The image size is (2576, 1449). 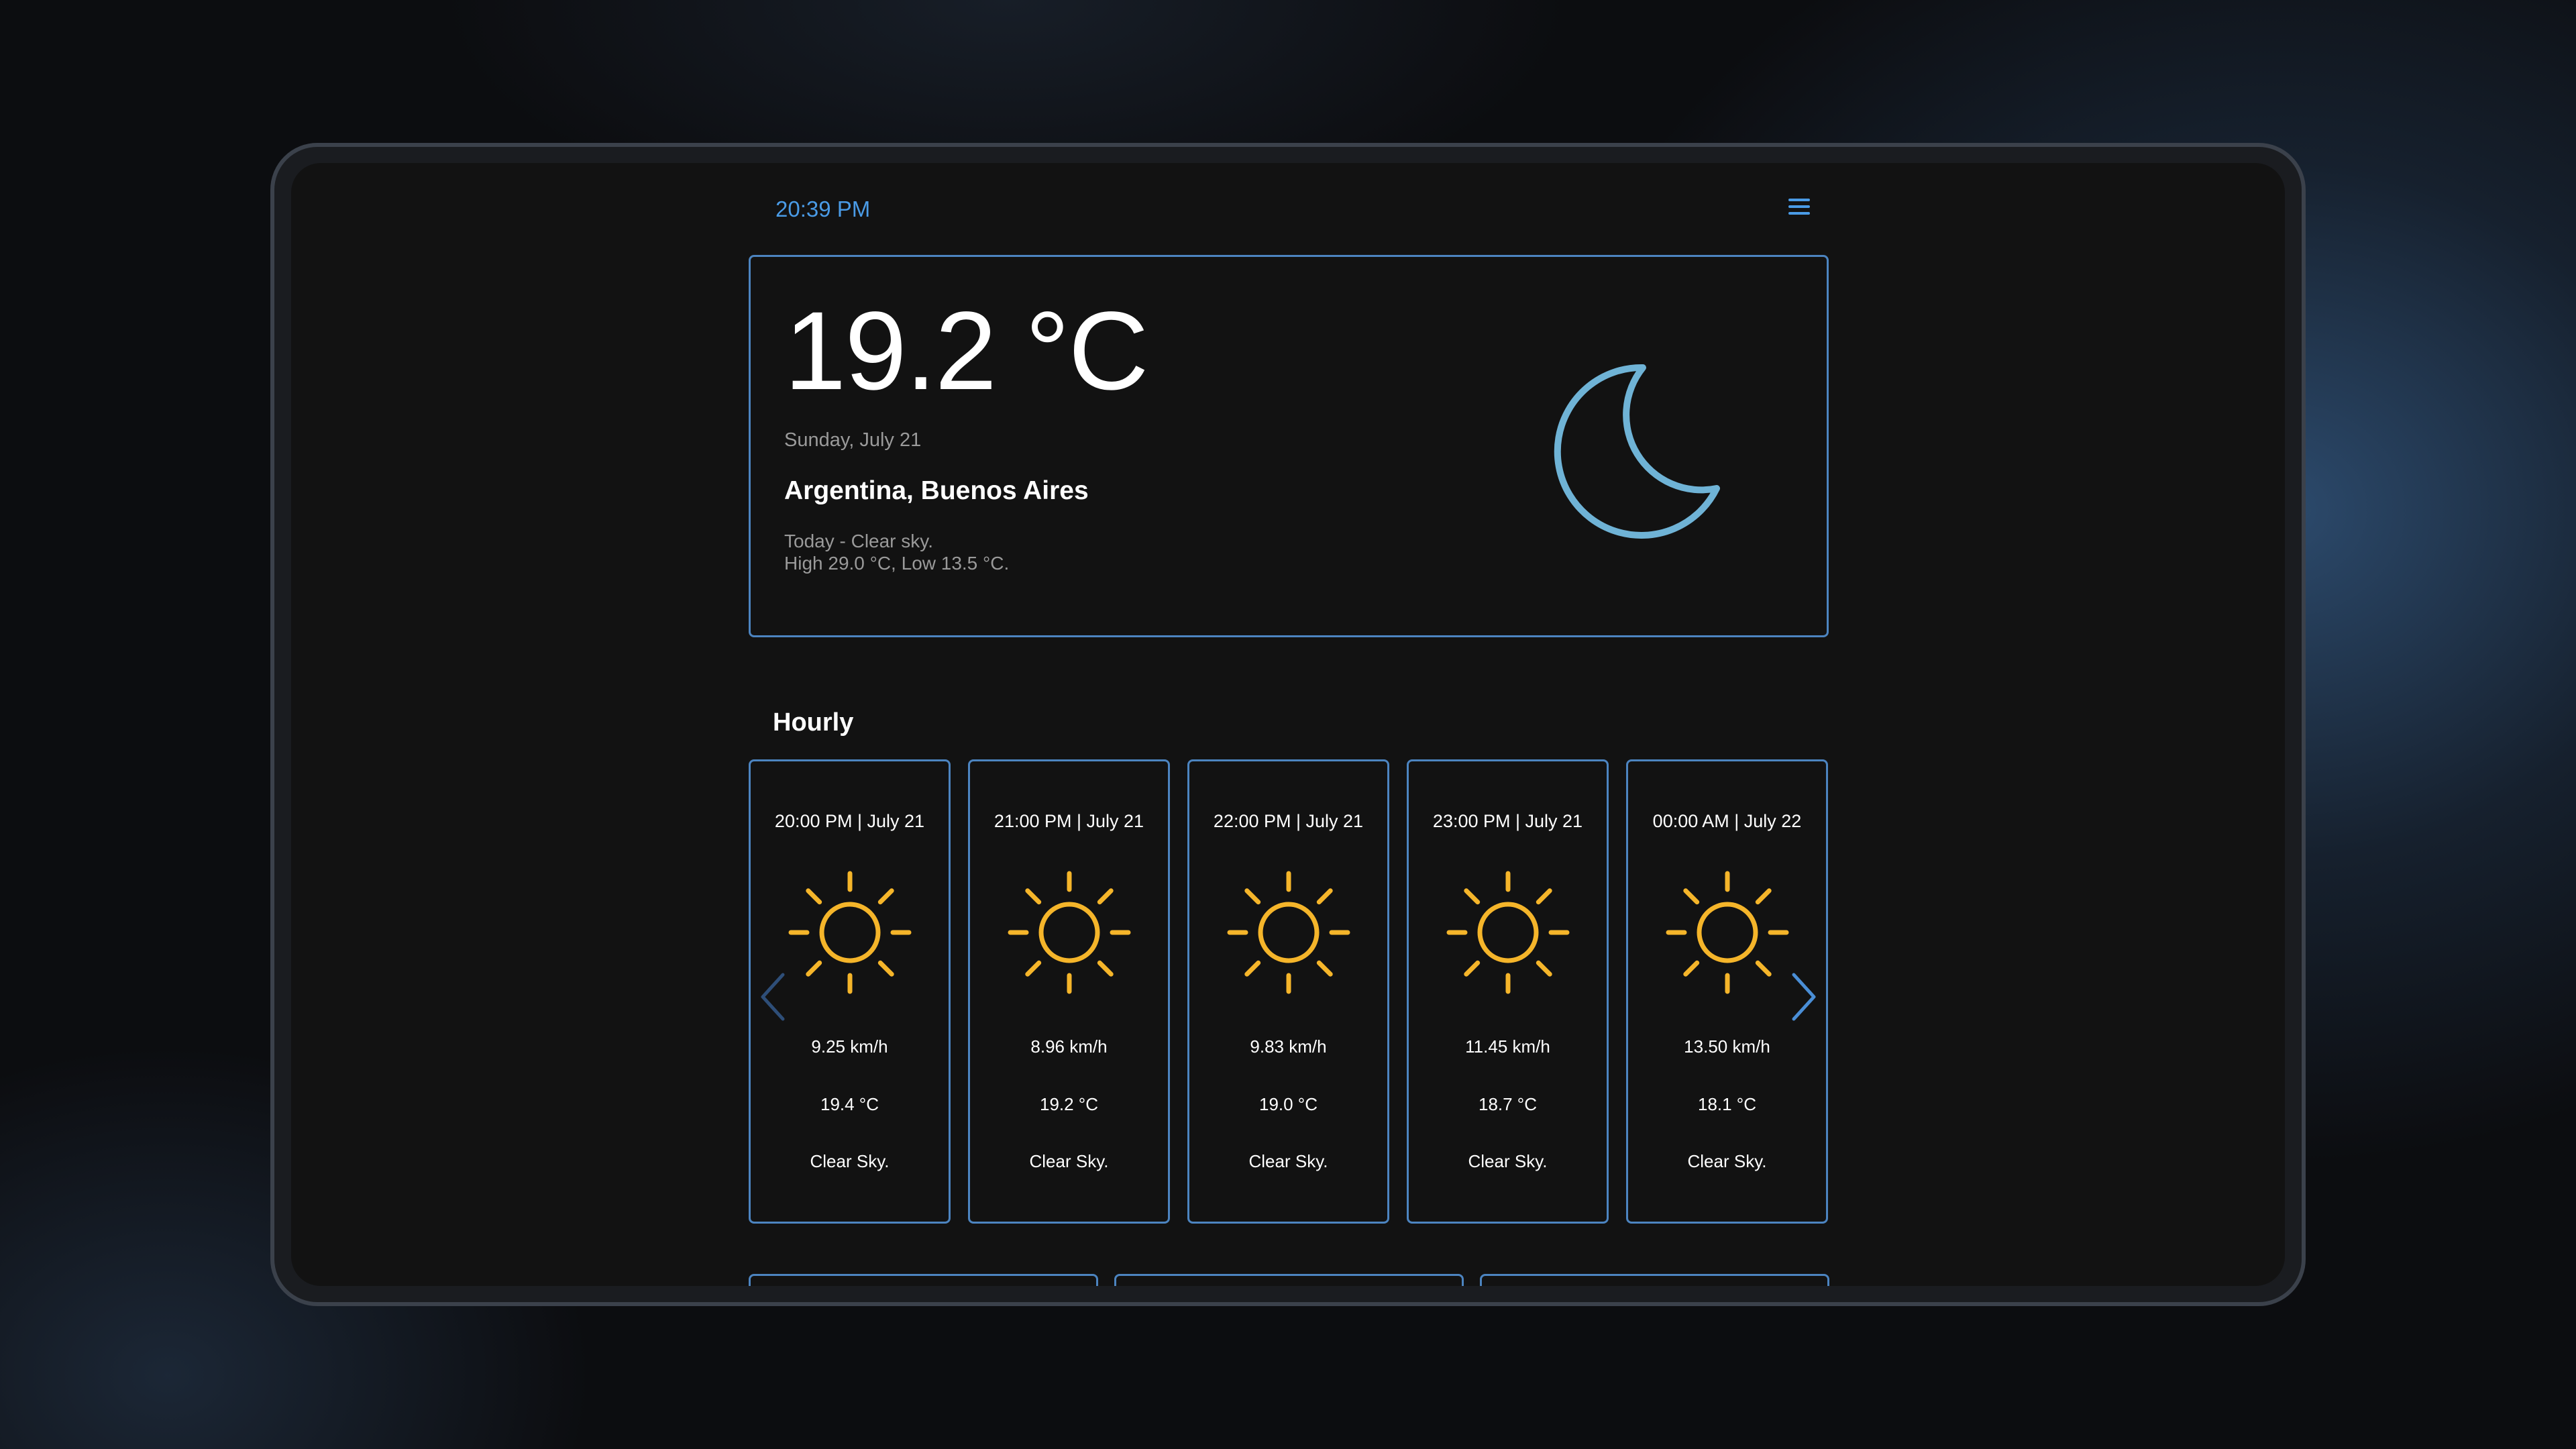 What do you see at coordinates (1507, 821) in the screenshot?
I see `hourly-time: 23:00 PM | July 21` at bounding box center [1507, 821].